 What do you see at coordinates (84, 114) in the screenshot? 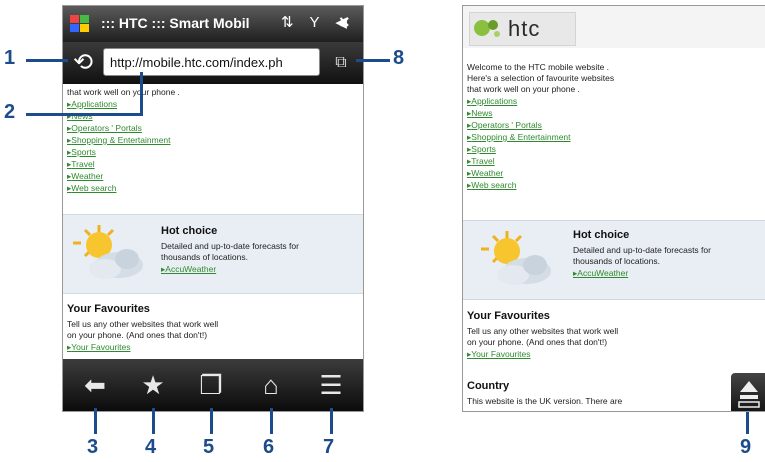
I see `callout-2-leader` at bounding box center [84, 114].